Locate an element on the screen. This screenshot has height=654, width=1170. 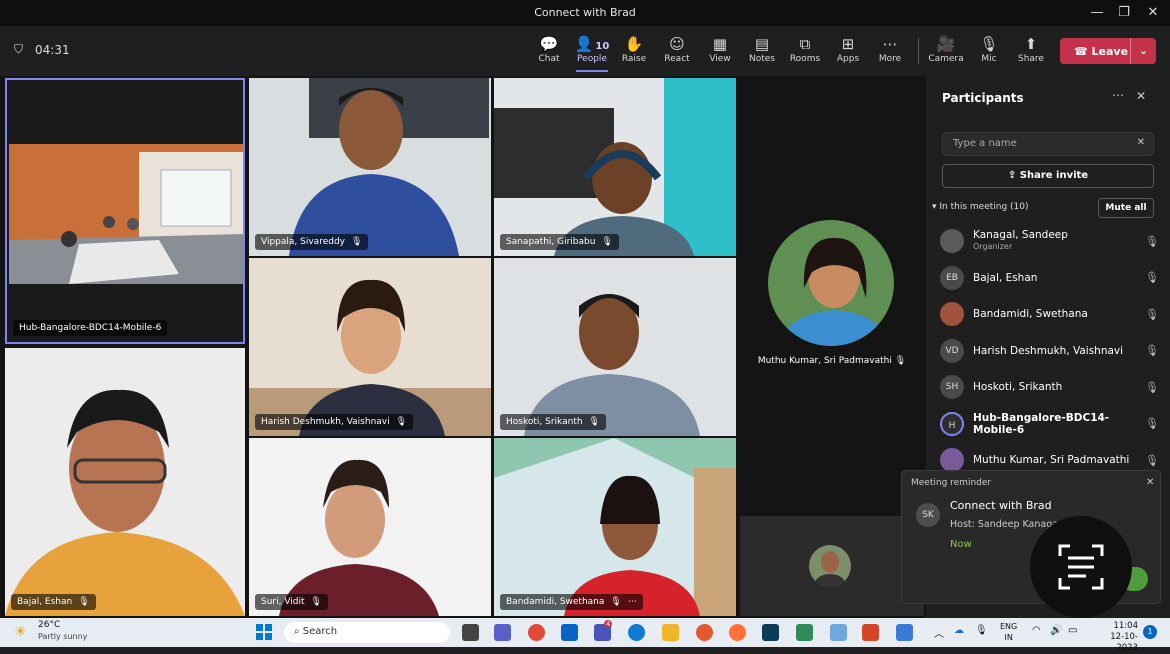
participant-name: Kanagal, Sandeep is located at coordinates (1020, 235).